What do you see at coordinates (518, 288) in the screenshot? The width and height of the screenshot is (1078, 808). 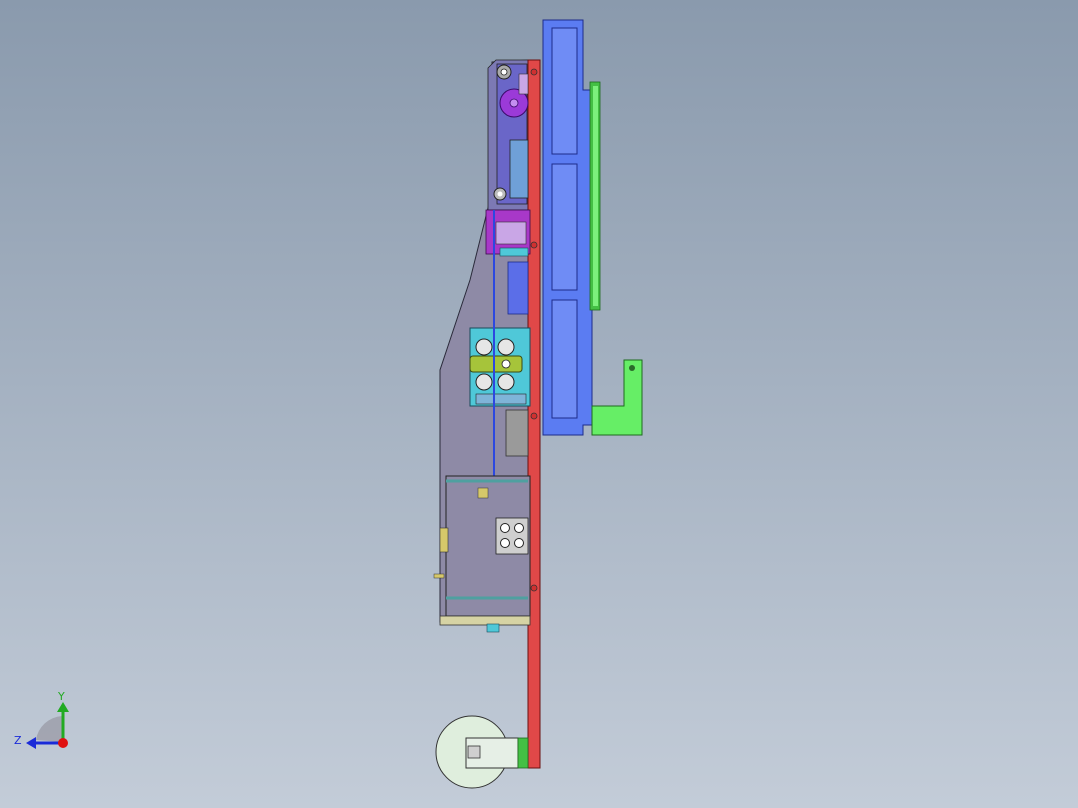 I see `blue-motor` at bounding box center [518, 288].